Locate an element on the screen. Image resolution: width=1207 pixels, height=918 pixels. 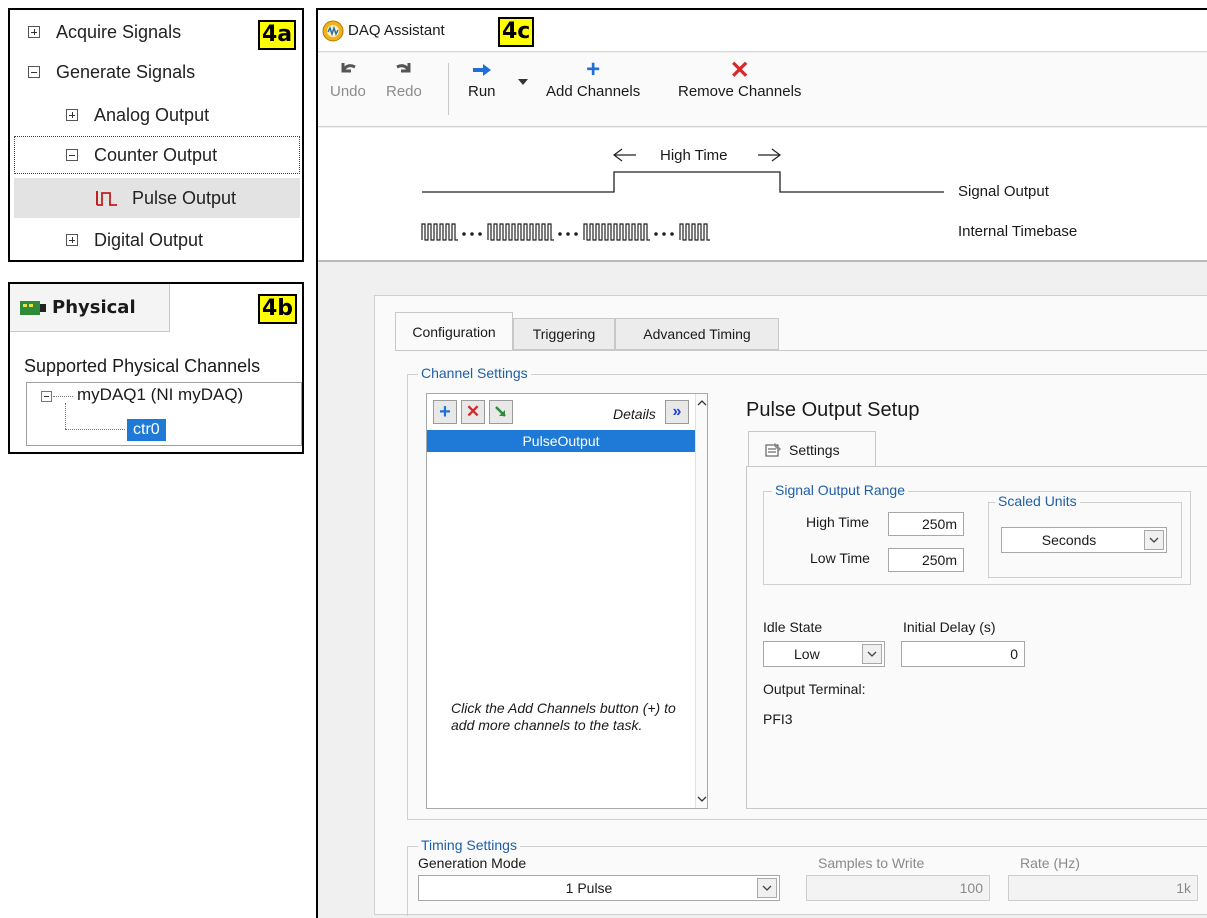
redo-button: Redo is located at coordinates (404, 78).